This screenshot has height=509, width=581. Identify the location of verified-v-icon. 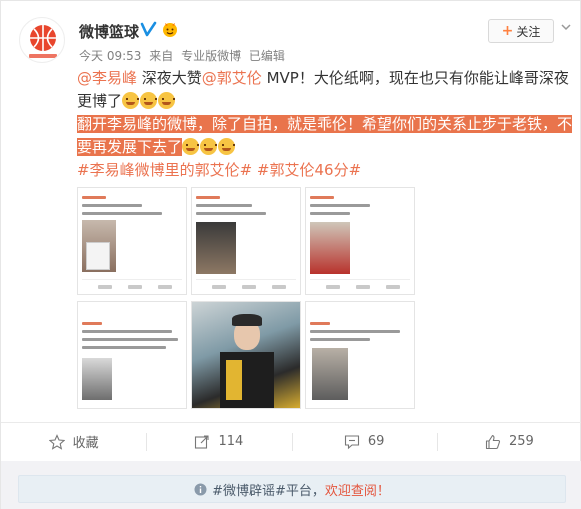
(148, 29).